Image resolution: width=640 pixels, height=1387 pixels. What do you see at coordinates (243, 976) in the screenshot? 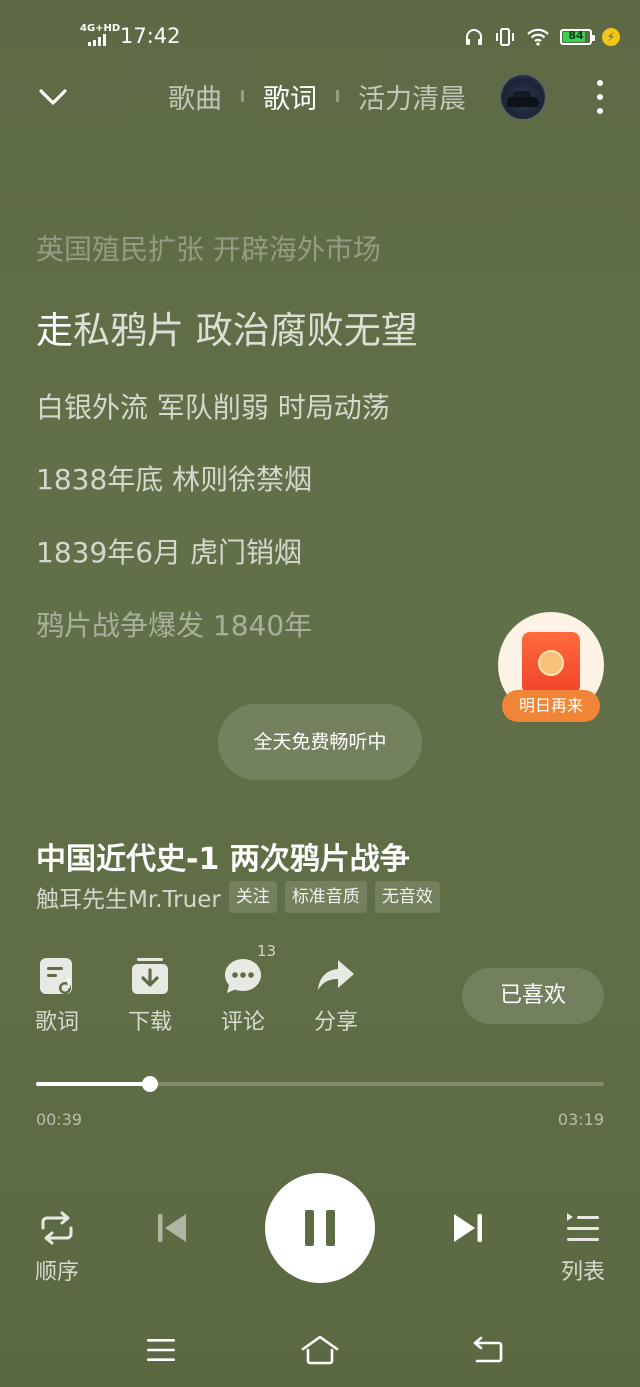
I see `comment-icon` at bounding box center [243, 976].